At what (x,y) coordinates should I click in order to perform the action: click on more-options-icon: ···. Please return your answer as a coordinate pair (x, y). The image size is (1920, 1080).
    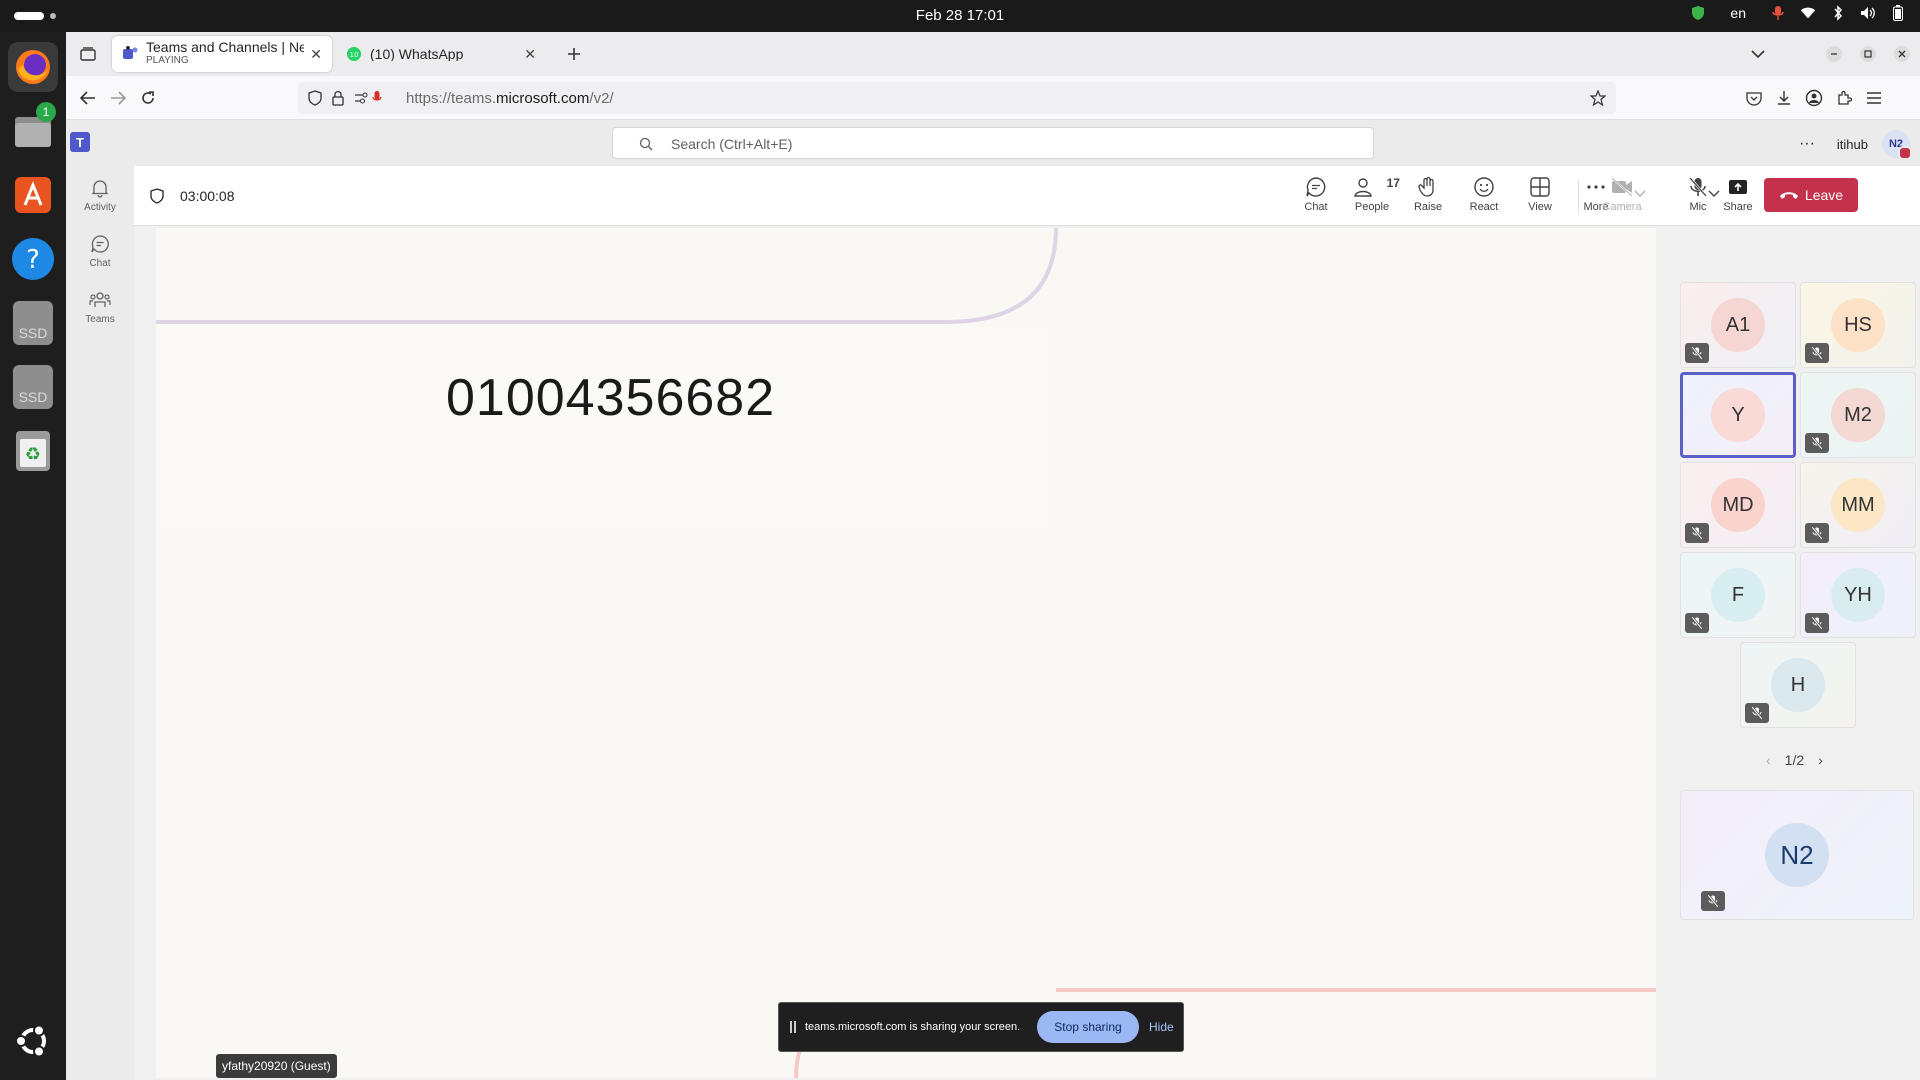
    Looking at the image, I should click on (1807, 144).